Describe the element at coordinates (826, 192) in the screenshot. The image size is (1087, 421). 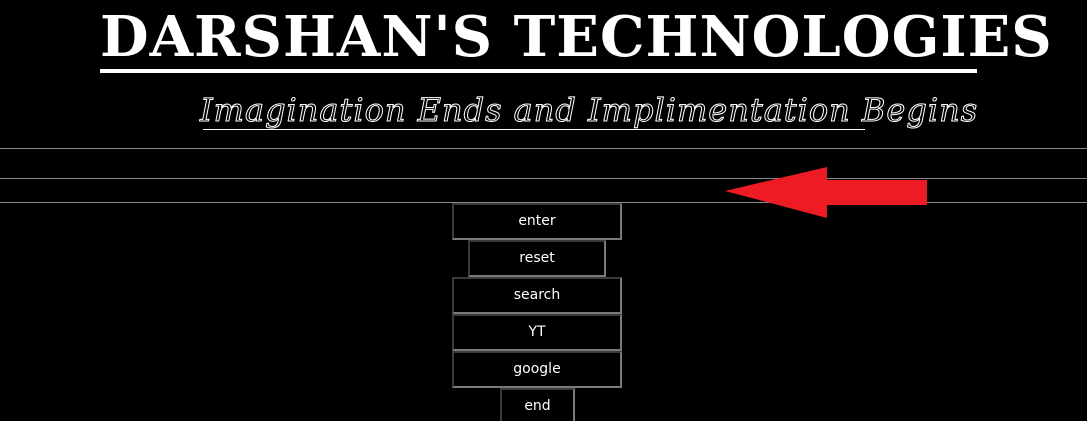
I see `arrow-left-icon` at that location.